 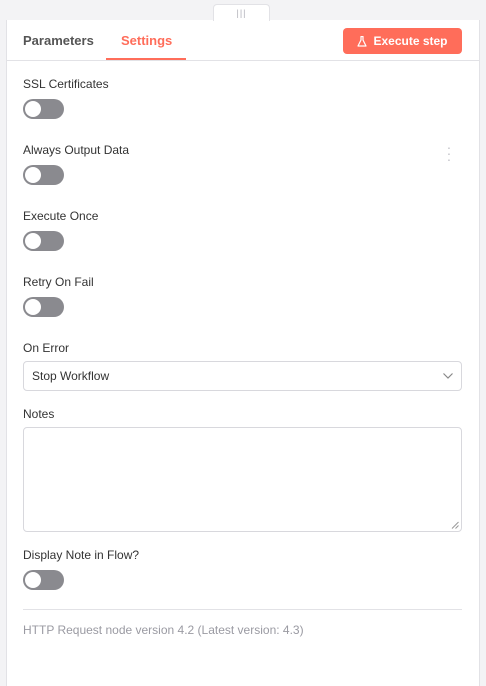 What do you see at coordinates (362, 41) in the screenshot?
I see `flask-icon` at bounding box center [362, 41].